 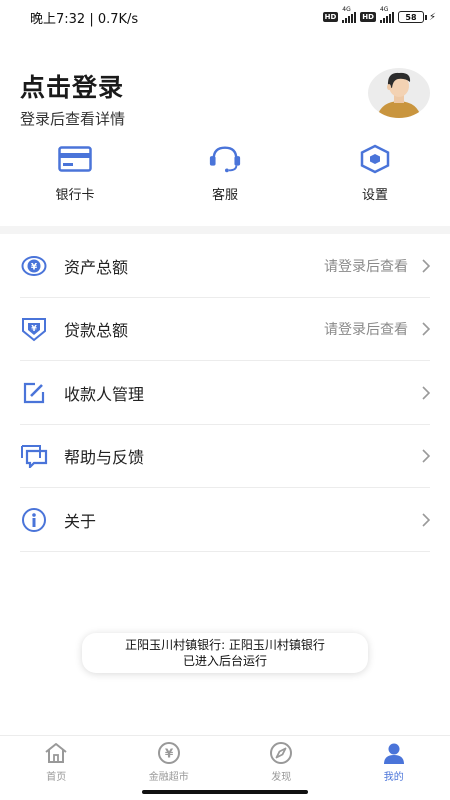 What do you see at coordinates (80, 521) in the screenshot?
I see `menu-item-label: 关于` at bounding box center [80, 521].